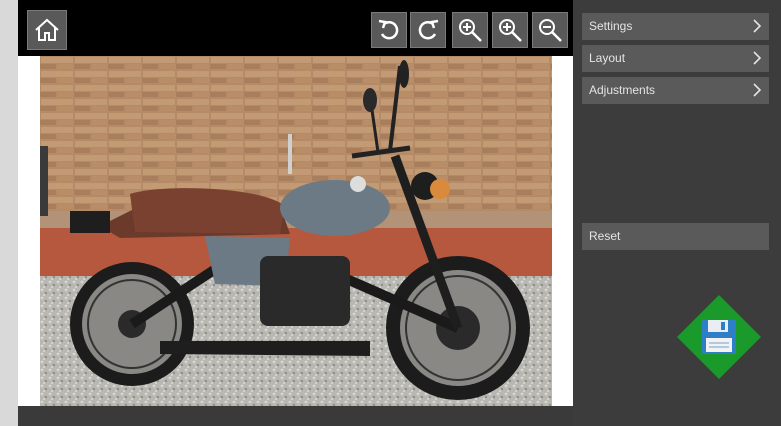 The width and height of the screenshot is (781, 426). I want to click on redo-icon, so click(428, 29).